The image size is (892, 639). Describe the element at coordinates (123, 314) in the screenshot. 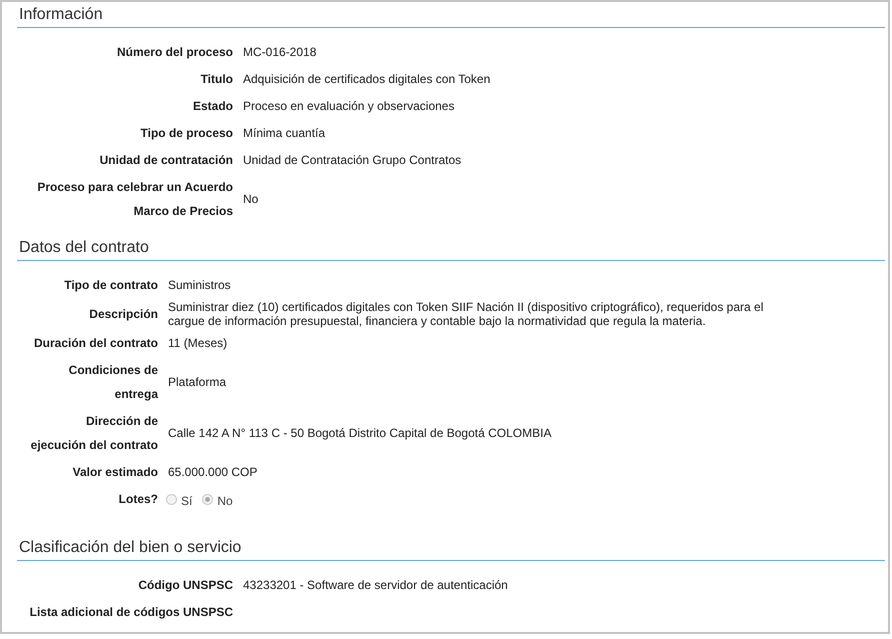

I see `field-label: Descripción` at that location.